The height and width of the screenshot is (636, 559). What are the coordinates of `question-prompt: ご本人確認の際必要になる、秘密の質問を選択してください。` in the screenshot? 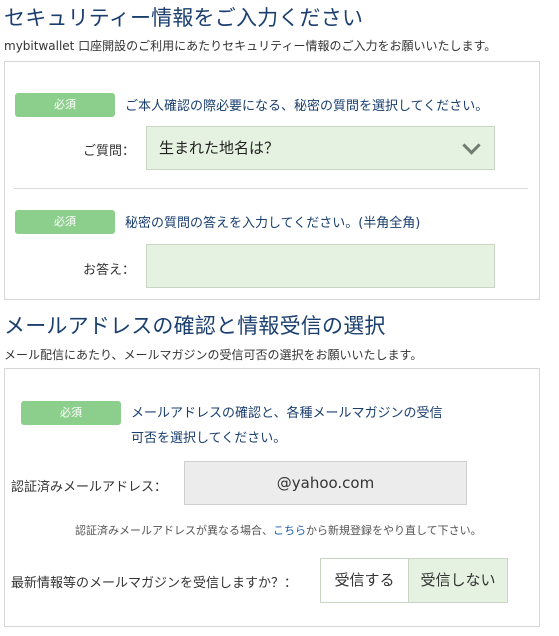 It's located at (307, 106).